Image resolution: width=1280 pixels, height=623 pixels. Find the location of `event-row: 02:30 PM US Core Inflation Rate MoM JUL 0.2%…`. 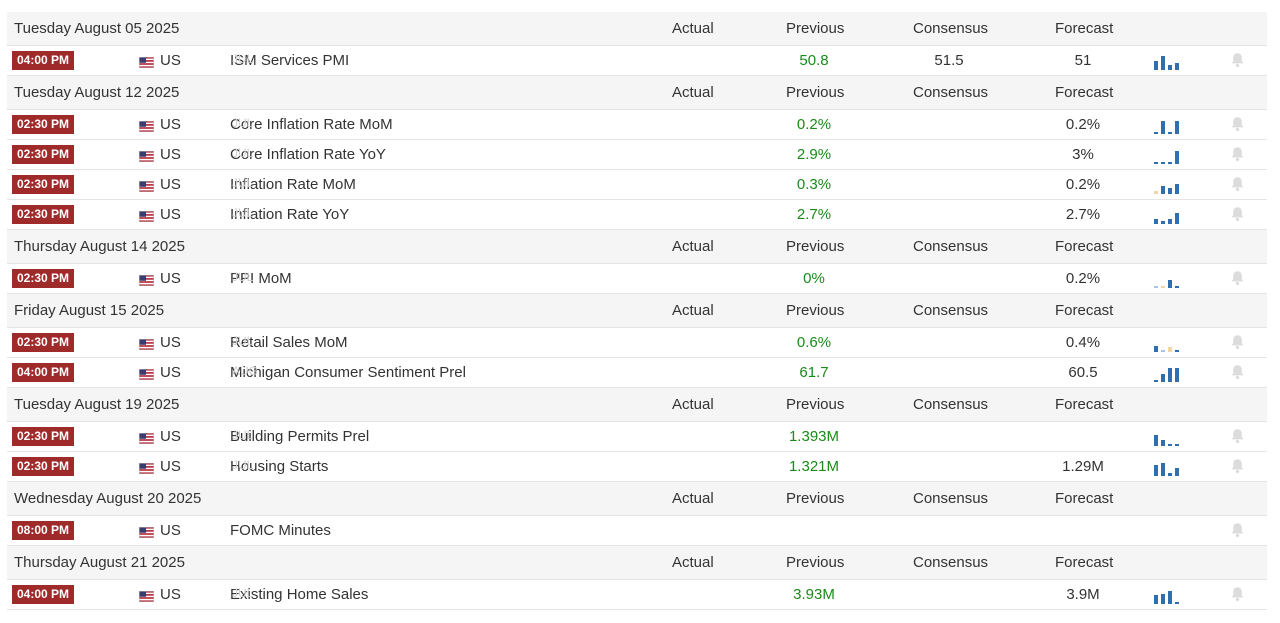

event-row: 02:30 PM US Core Inflation Rate MoM JUL 0.2%… is located at coordinates (637, 125).